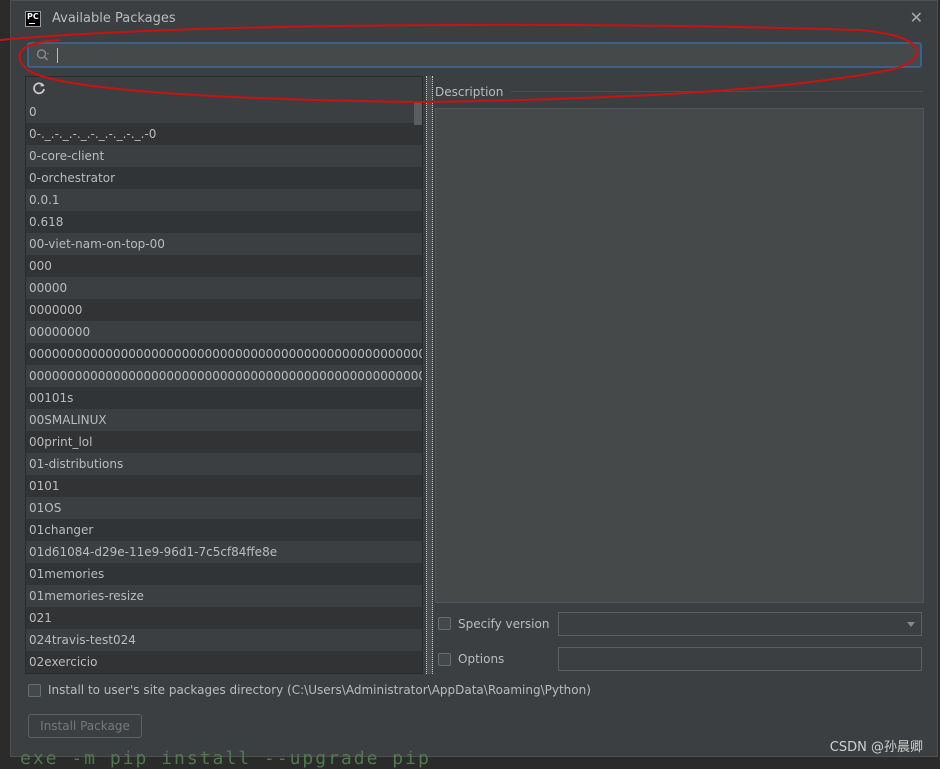  I want to click on version-select, so click(740, 624).